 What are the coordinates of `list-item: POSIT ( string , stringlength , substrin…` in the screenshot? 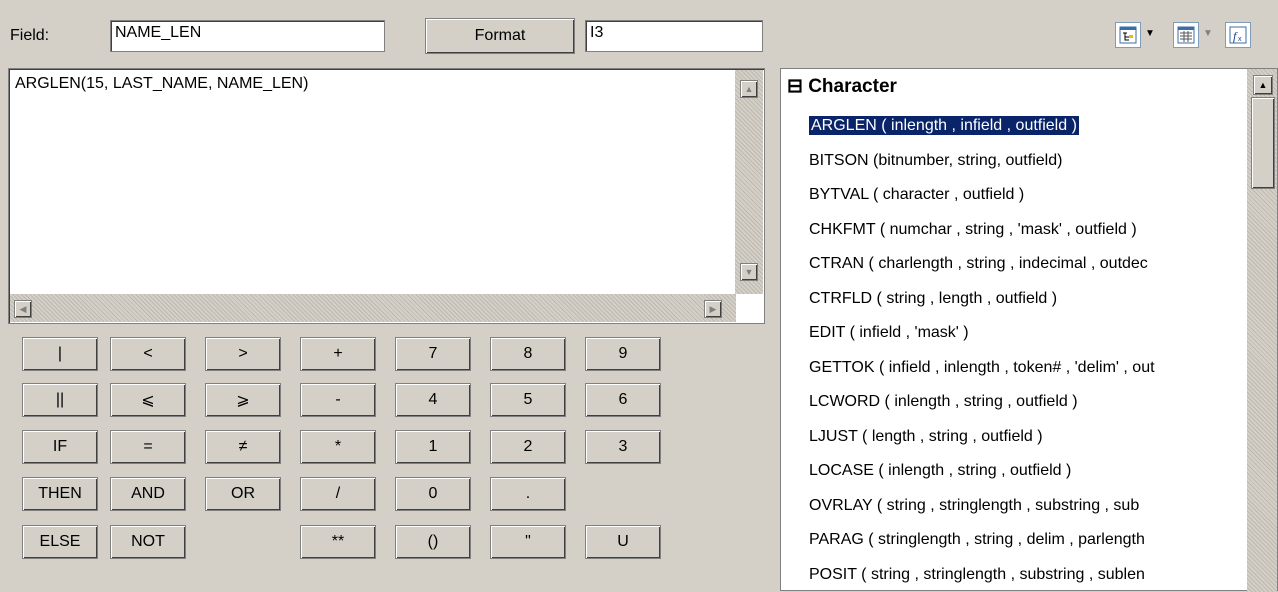 It's located at (1014, 575).